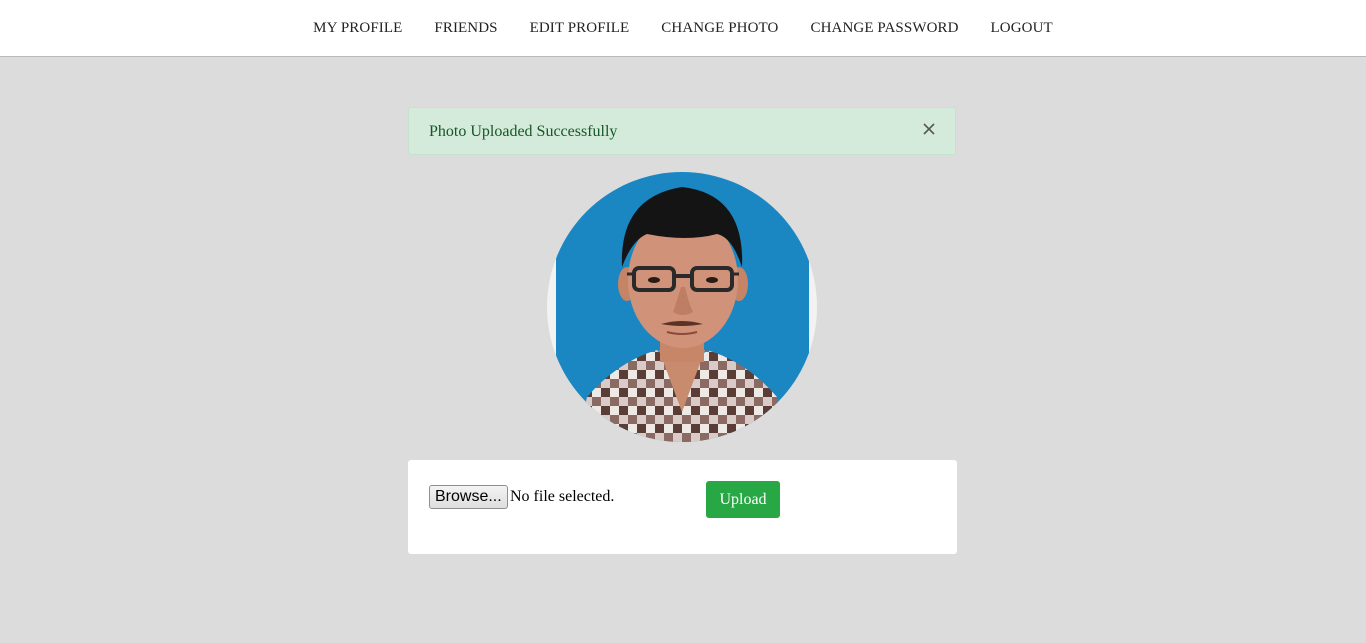  What do you see at coordinates (719, 28) in the screenshot?
I see `nav-change-photo: CHANGE PHOTO` at bounding box center [719, 28].